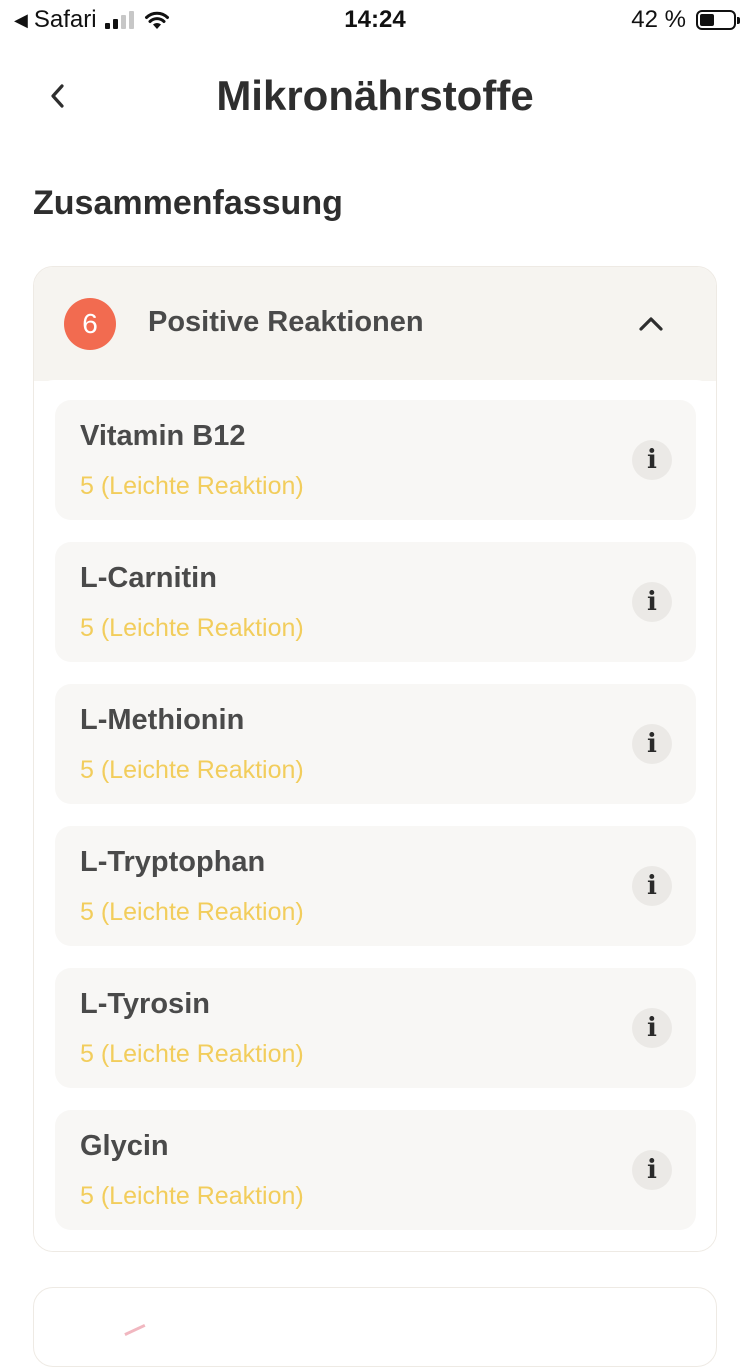 The width and height of the screenshot is (750, 1367). What do you see at coordinates (124, 1146) in the screenshot?
I see `nutrient-name: Glycin` at bounding box center [124, 1146].